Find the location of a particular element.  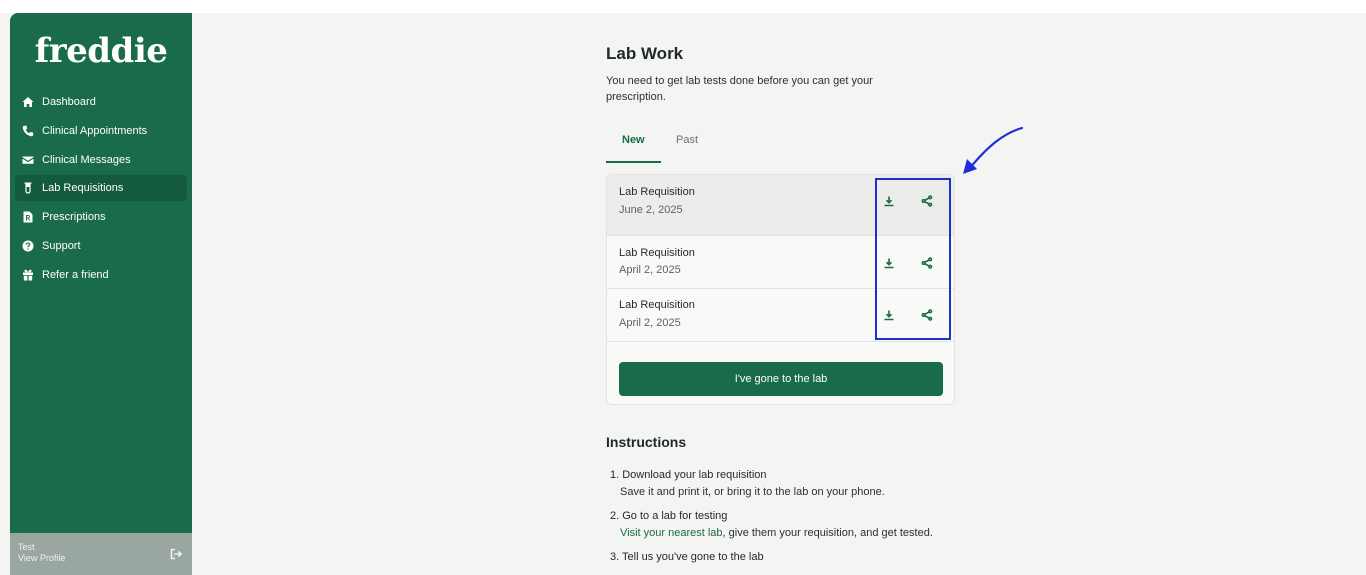

freddie-logo: freddie is located at coordinates (101, 51).